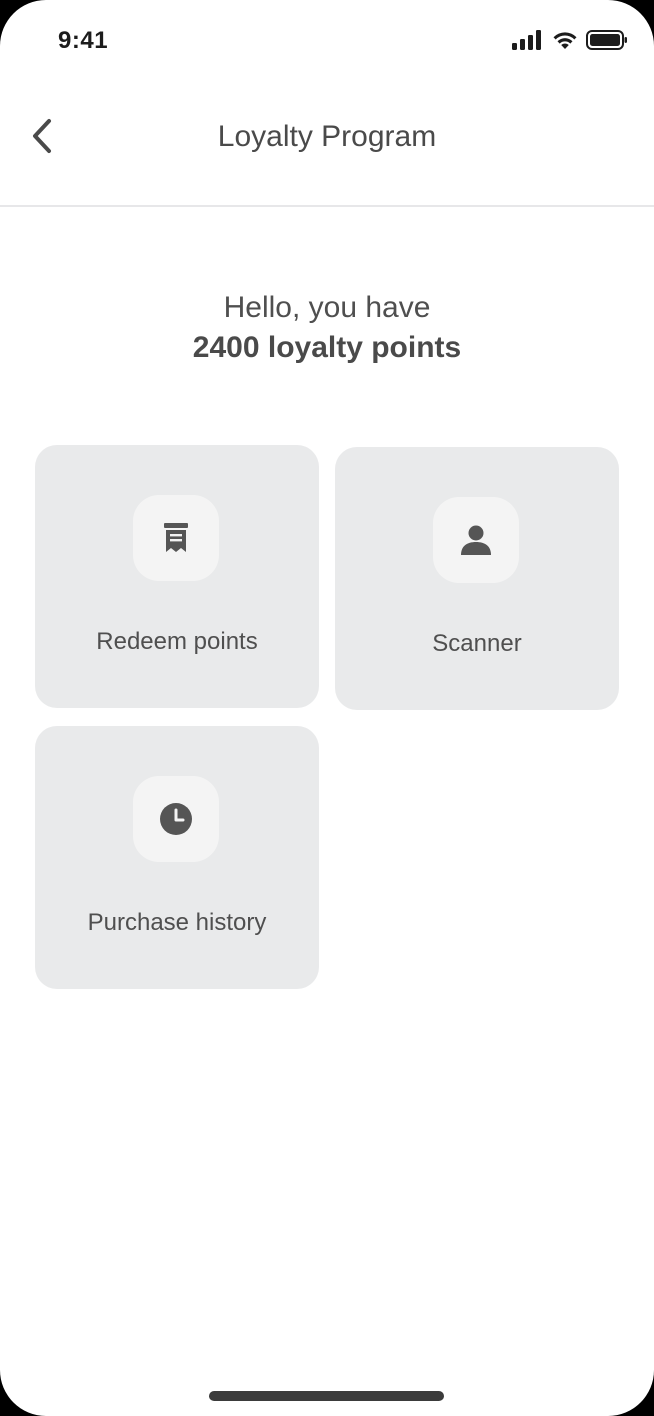 Image resolution: width=654 pixels, height=1416 pixels. What do you see at coordinates (83, 40) in the screenshot?
I see `status-time: 9:41` at bounding box center [83, 40].